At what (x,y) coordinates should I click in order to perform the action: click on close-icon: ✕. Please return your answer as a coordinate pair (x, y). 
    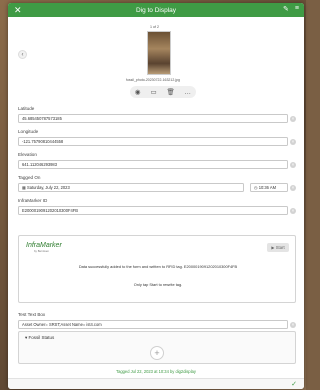
    Looking at the image, I should click on (18, 10).